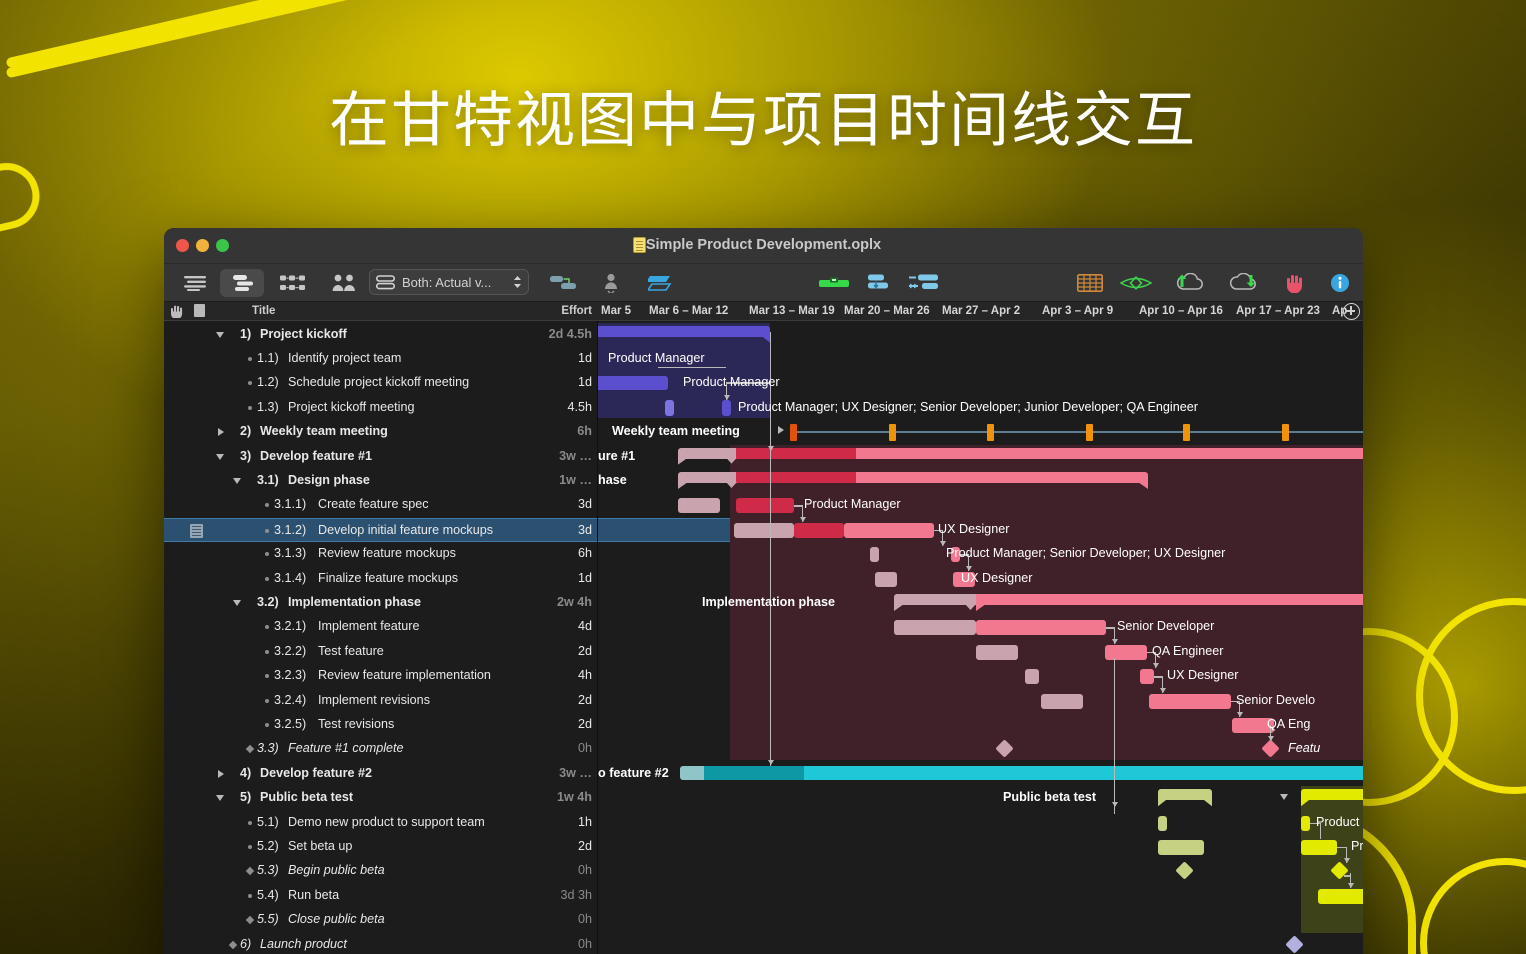 Image resolution: width=1526 pixels, height=954 pixels. Describe the element at coordinates (380, 530) in the screenshot. I see `outline-row: 3.1.2) Develop initial feature mockups 3d` at that location.